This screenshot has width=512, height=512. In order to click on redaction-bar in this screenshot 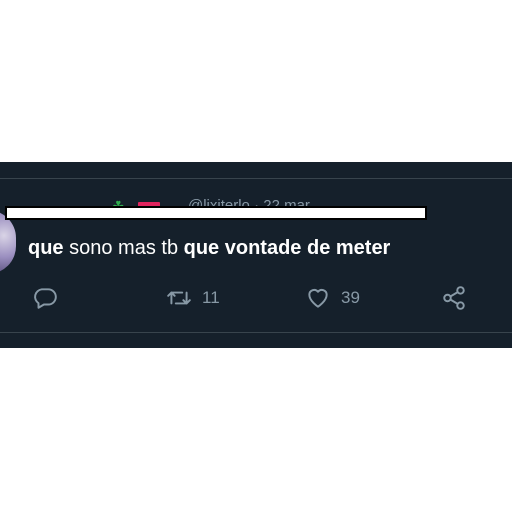, I will do `click(216, 213)`.